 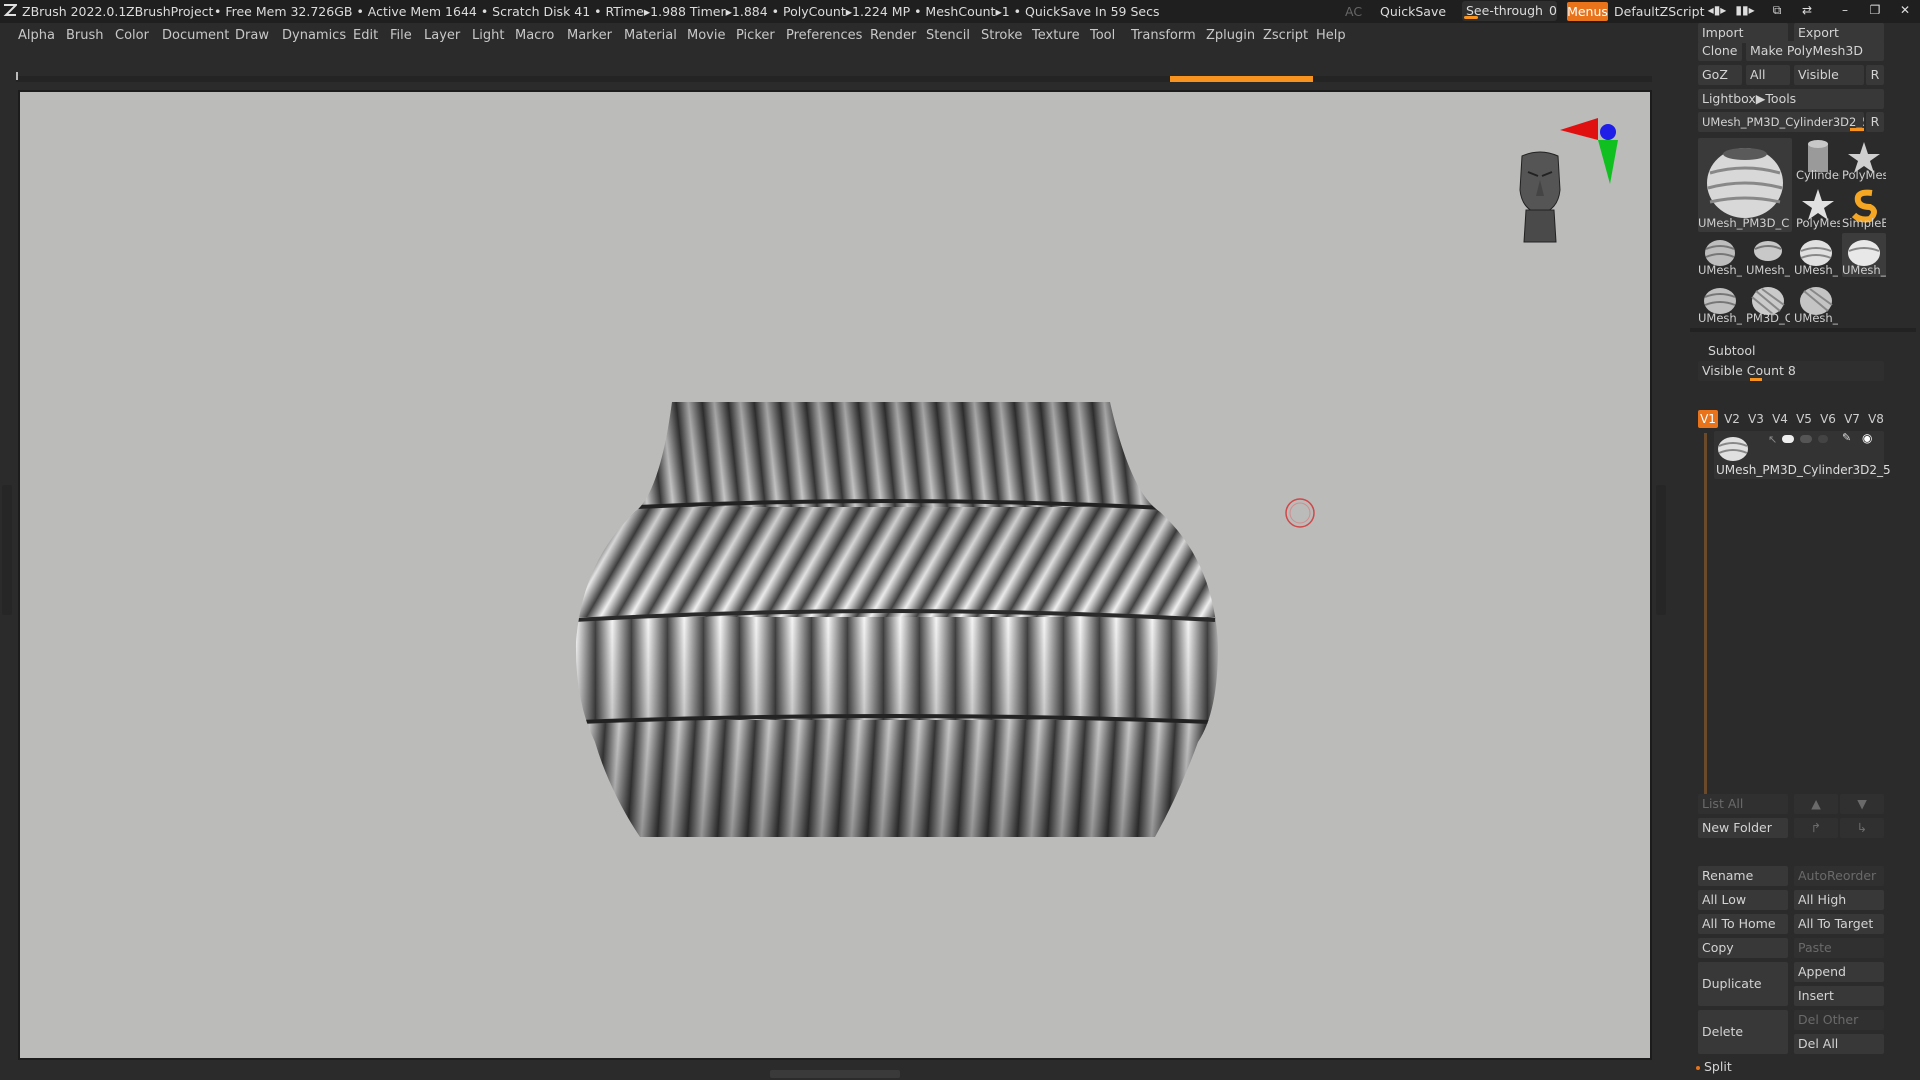 What do you see at coordinates (1102, 35) in the screenshot?
I see `menu-tool: Tool` at bounding box center [1102, 35].